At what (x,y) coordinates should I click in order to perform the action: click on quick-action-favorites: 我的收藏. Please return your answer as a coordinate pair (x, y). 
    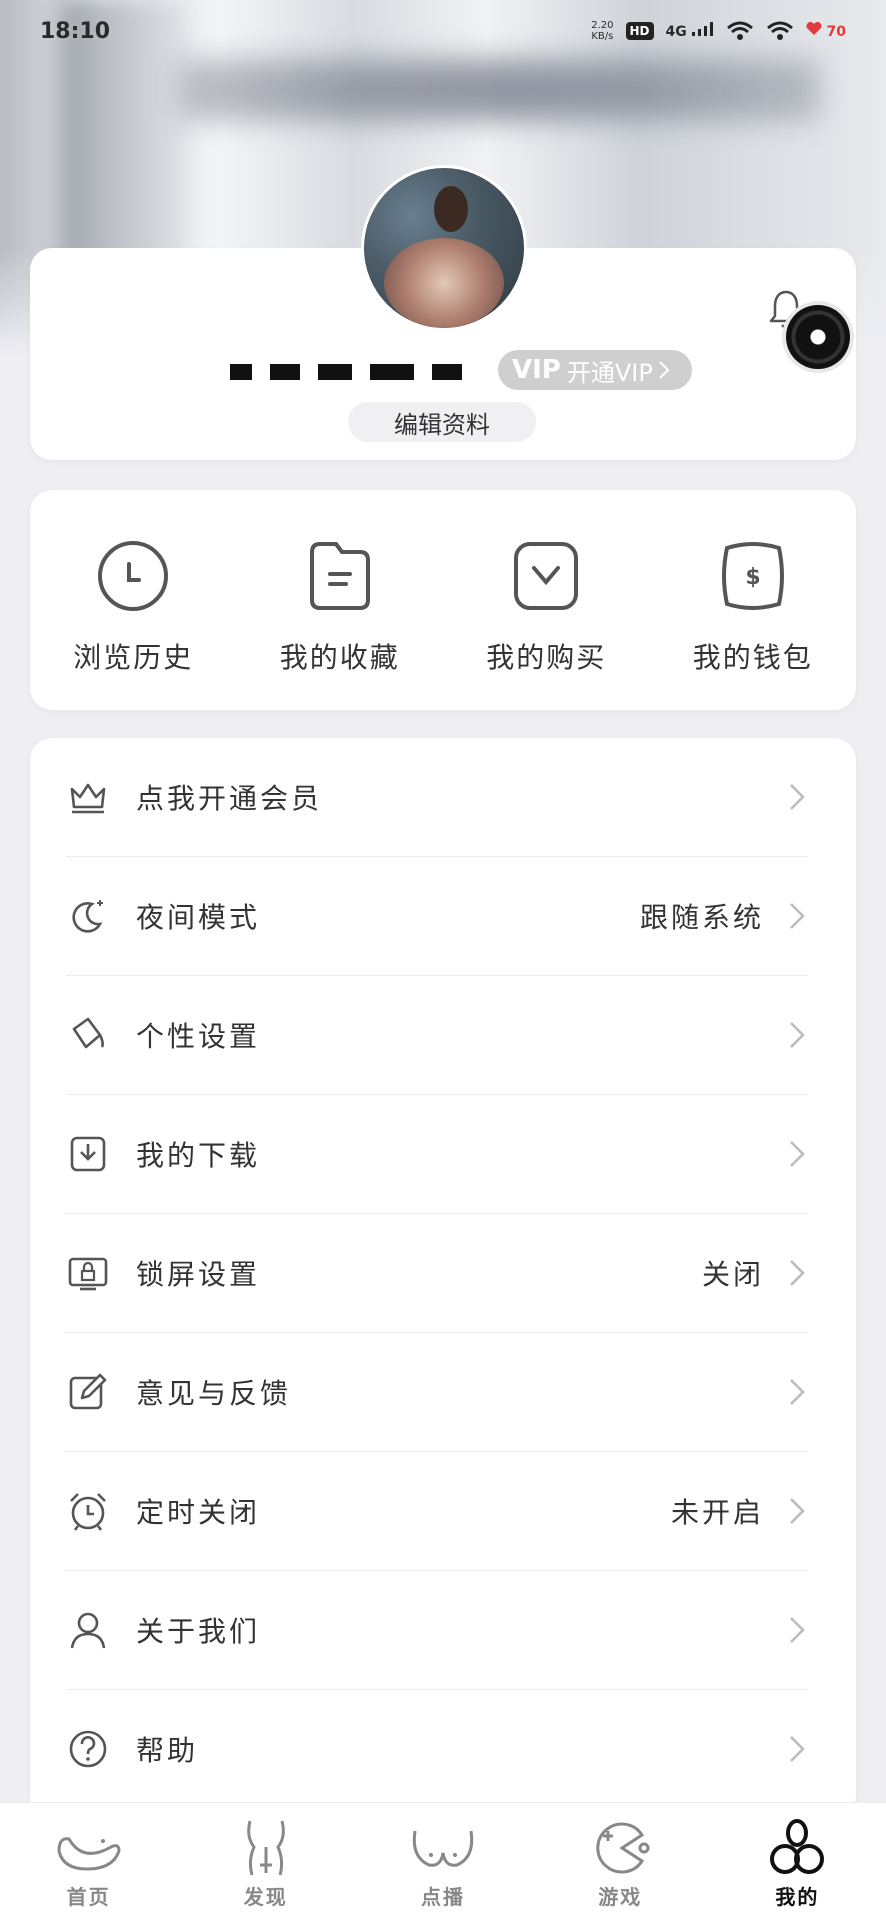
    Looking at the image, I should click on (340, 600).